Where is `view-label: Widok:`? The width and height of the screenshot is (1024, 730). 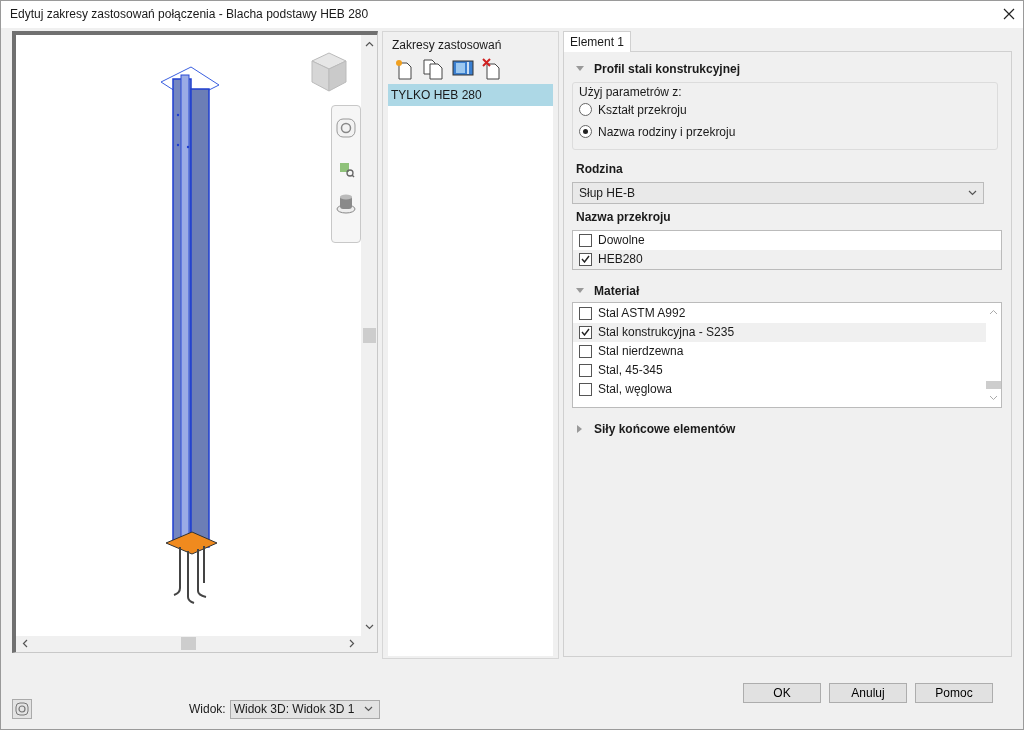
view-label: Widok: is located at coordinates (207, 709).